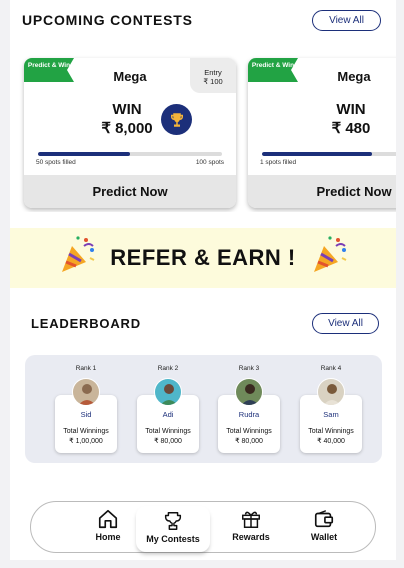  I want to click on total-spots: 100 spots, so click(209, 162).